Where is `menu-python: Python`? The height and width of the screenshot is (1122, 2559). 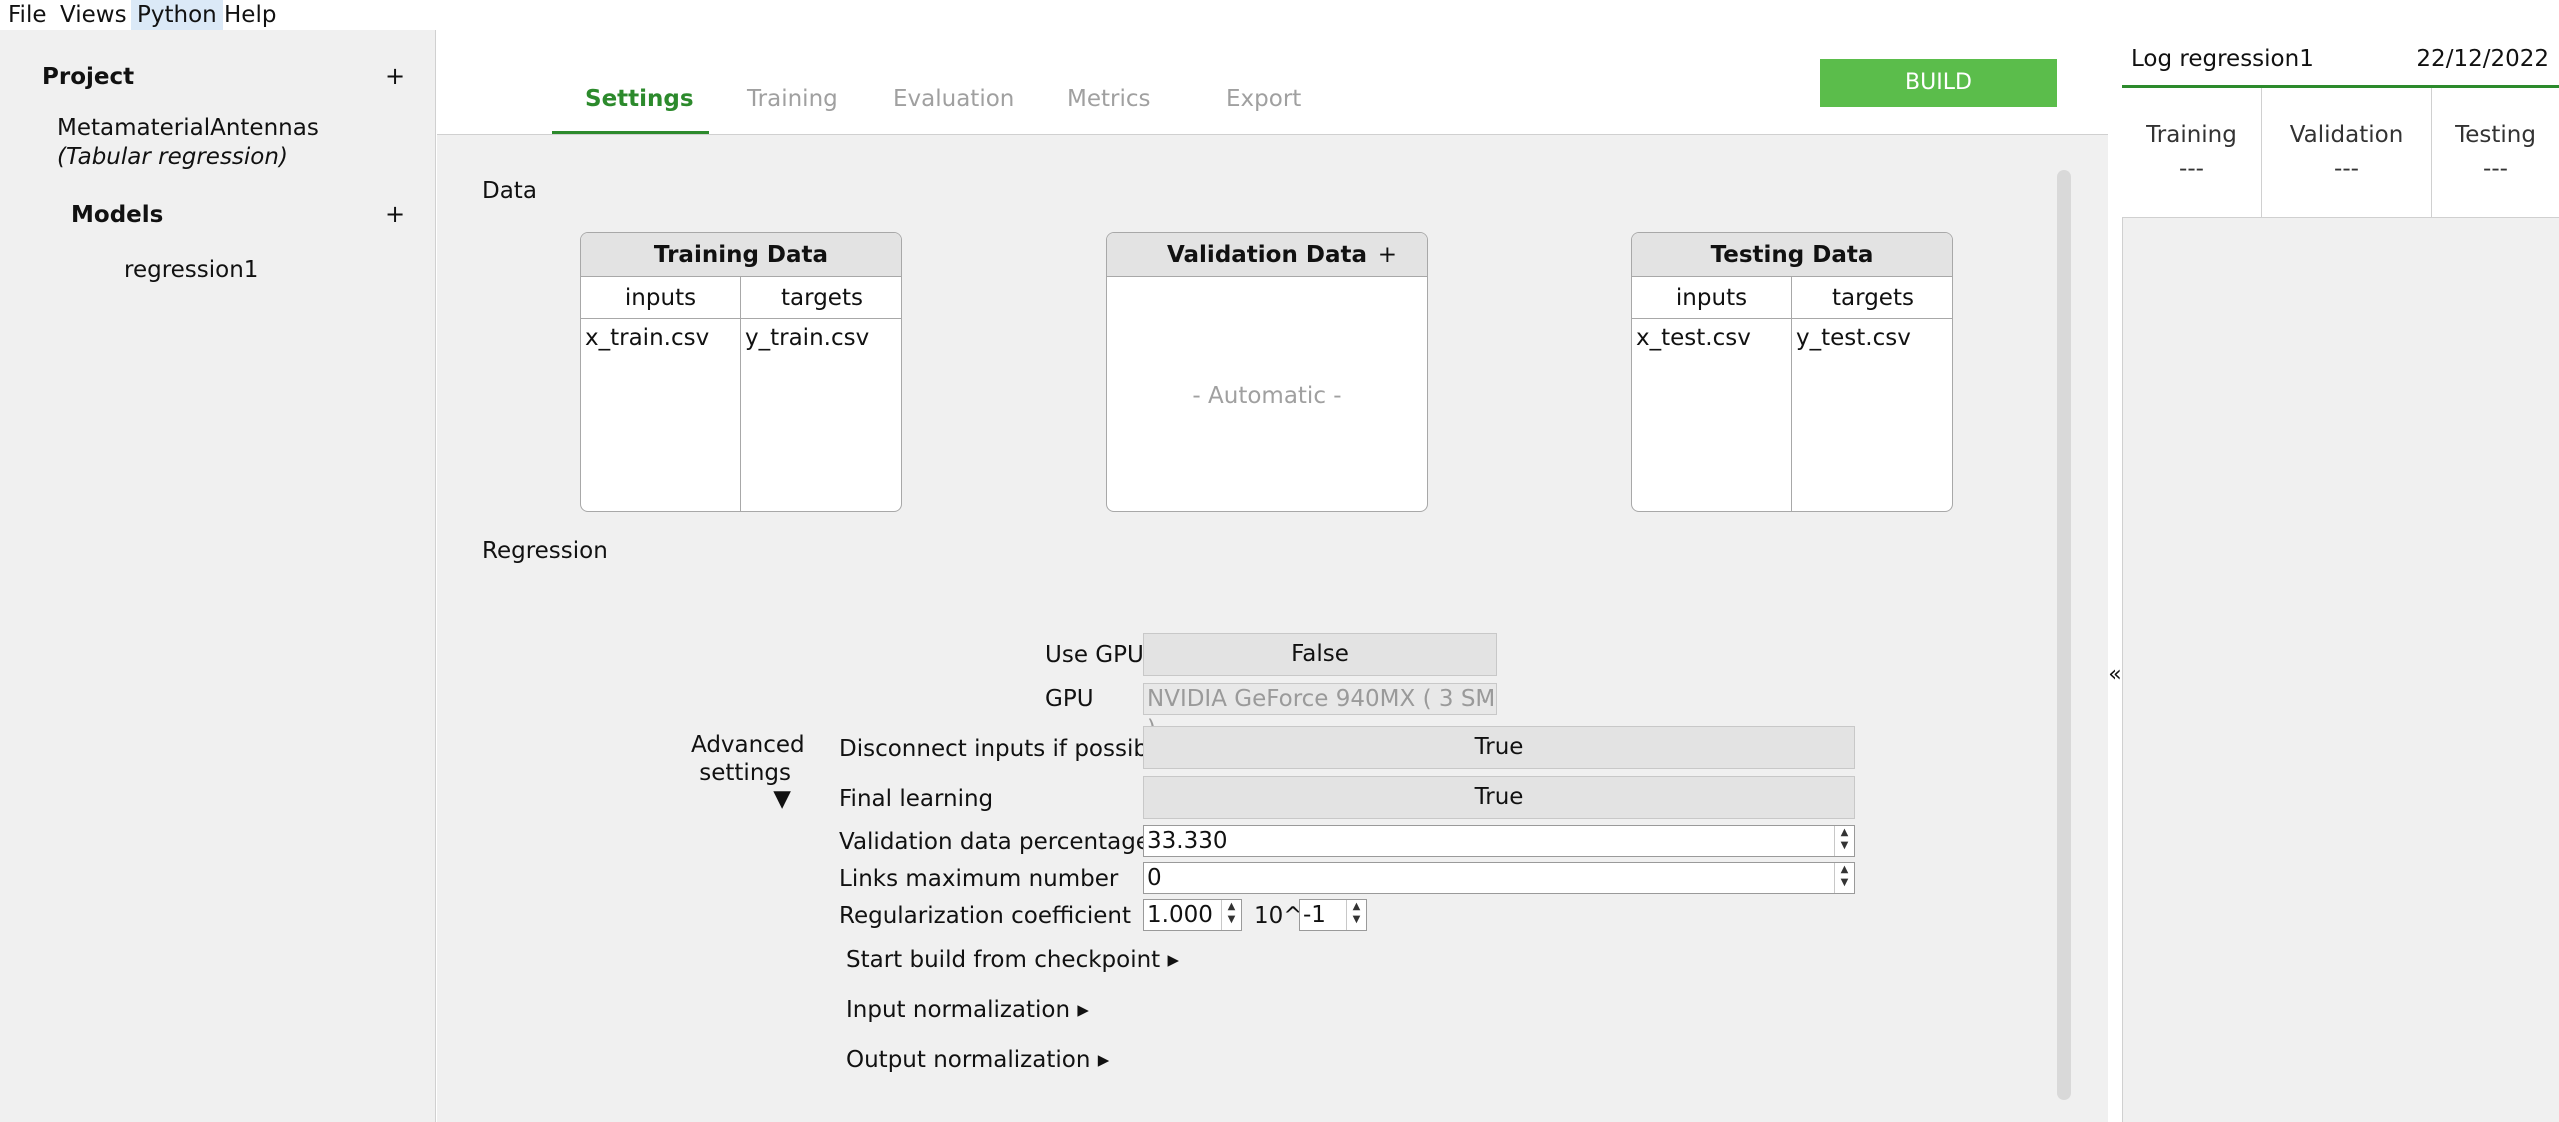 menu-python: Python is located at coordinates (177, 15).